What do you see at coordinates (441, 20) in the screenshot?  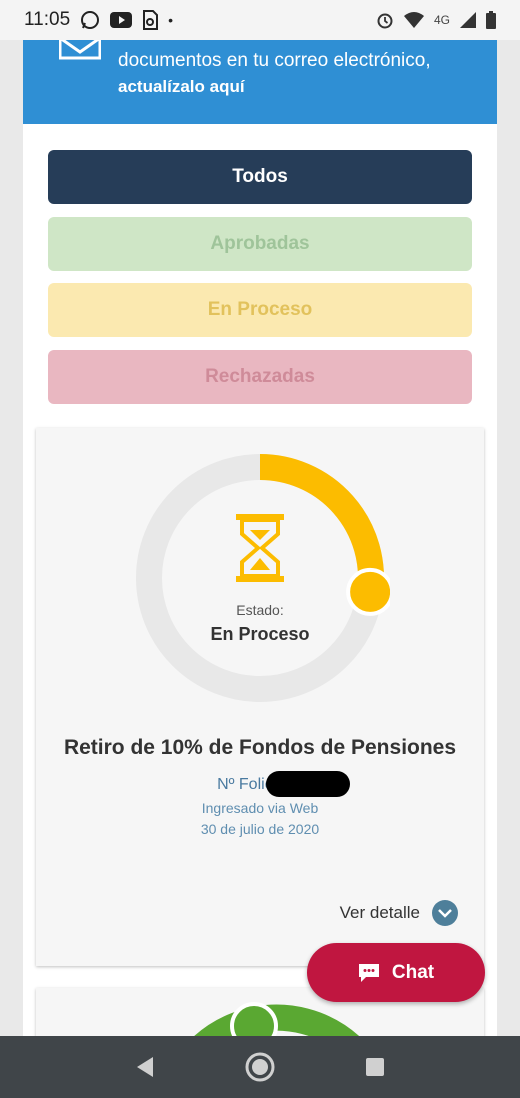 I see `network-type: 4G` at bounding box center [441, 20].